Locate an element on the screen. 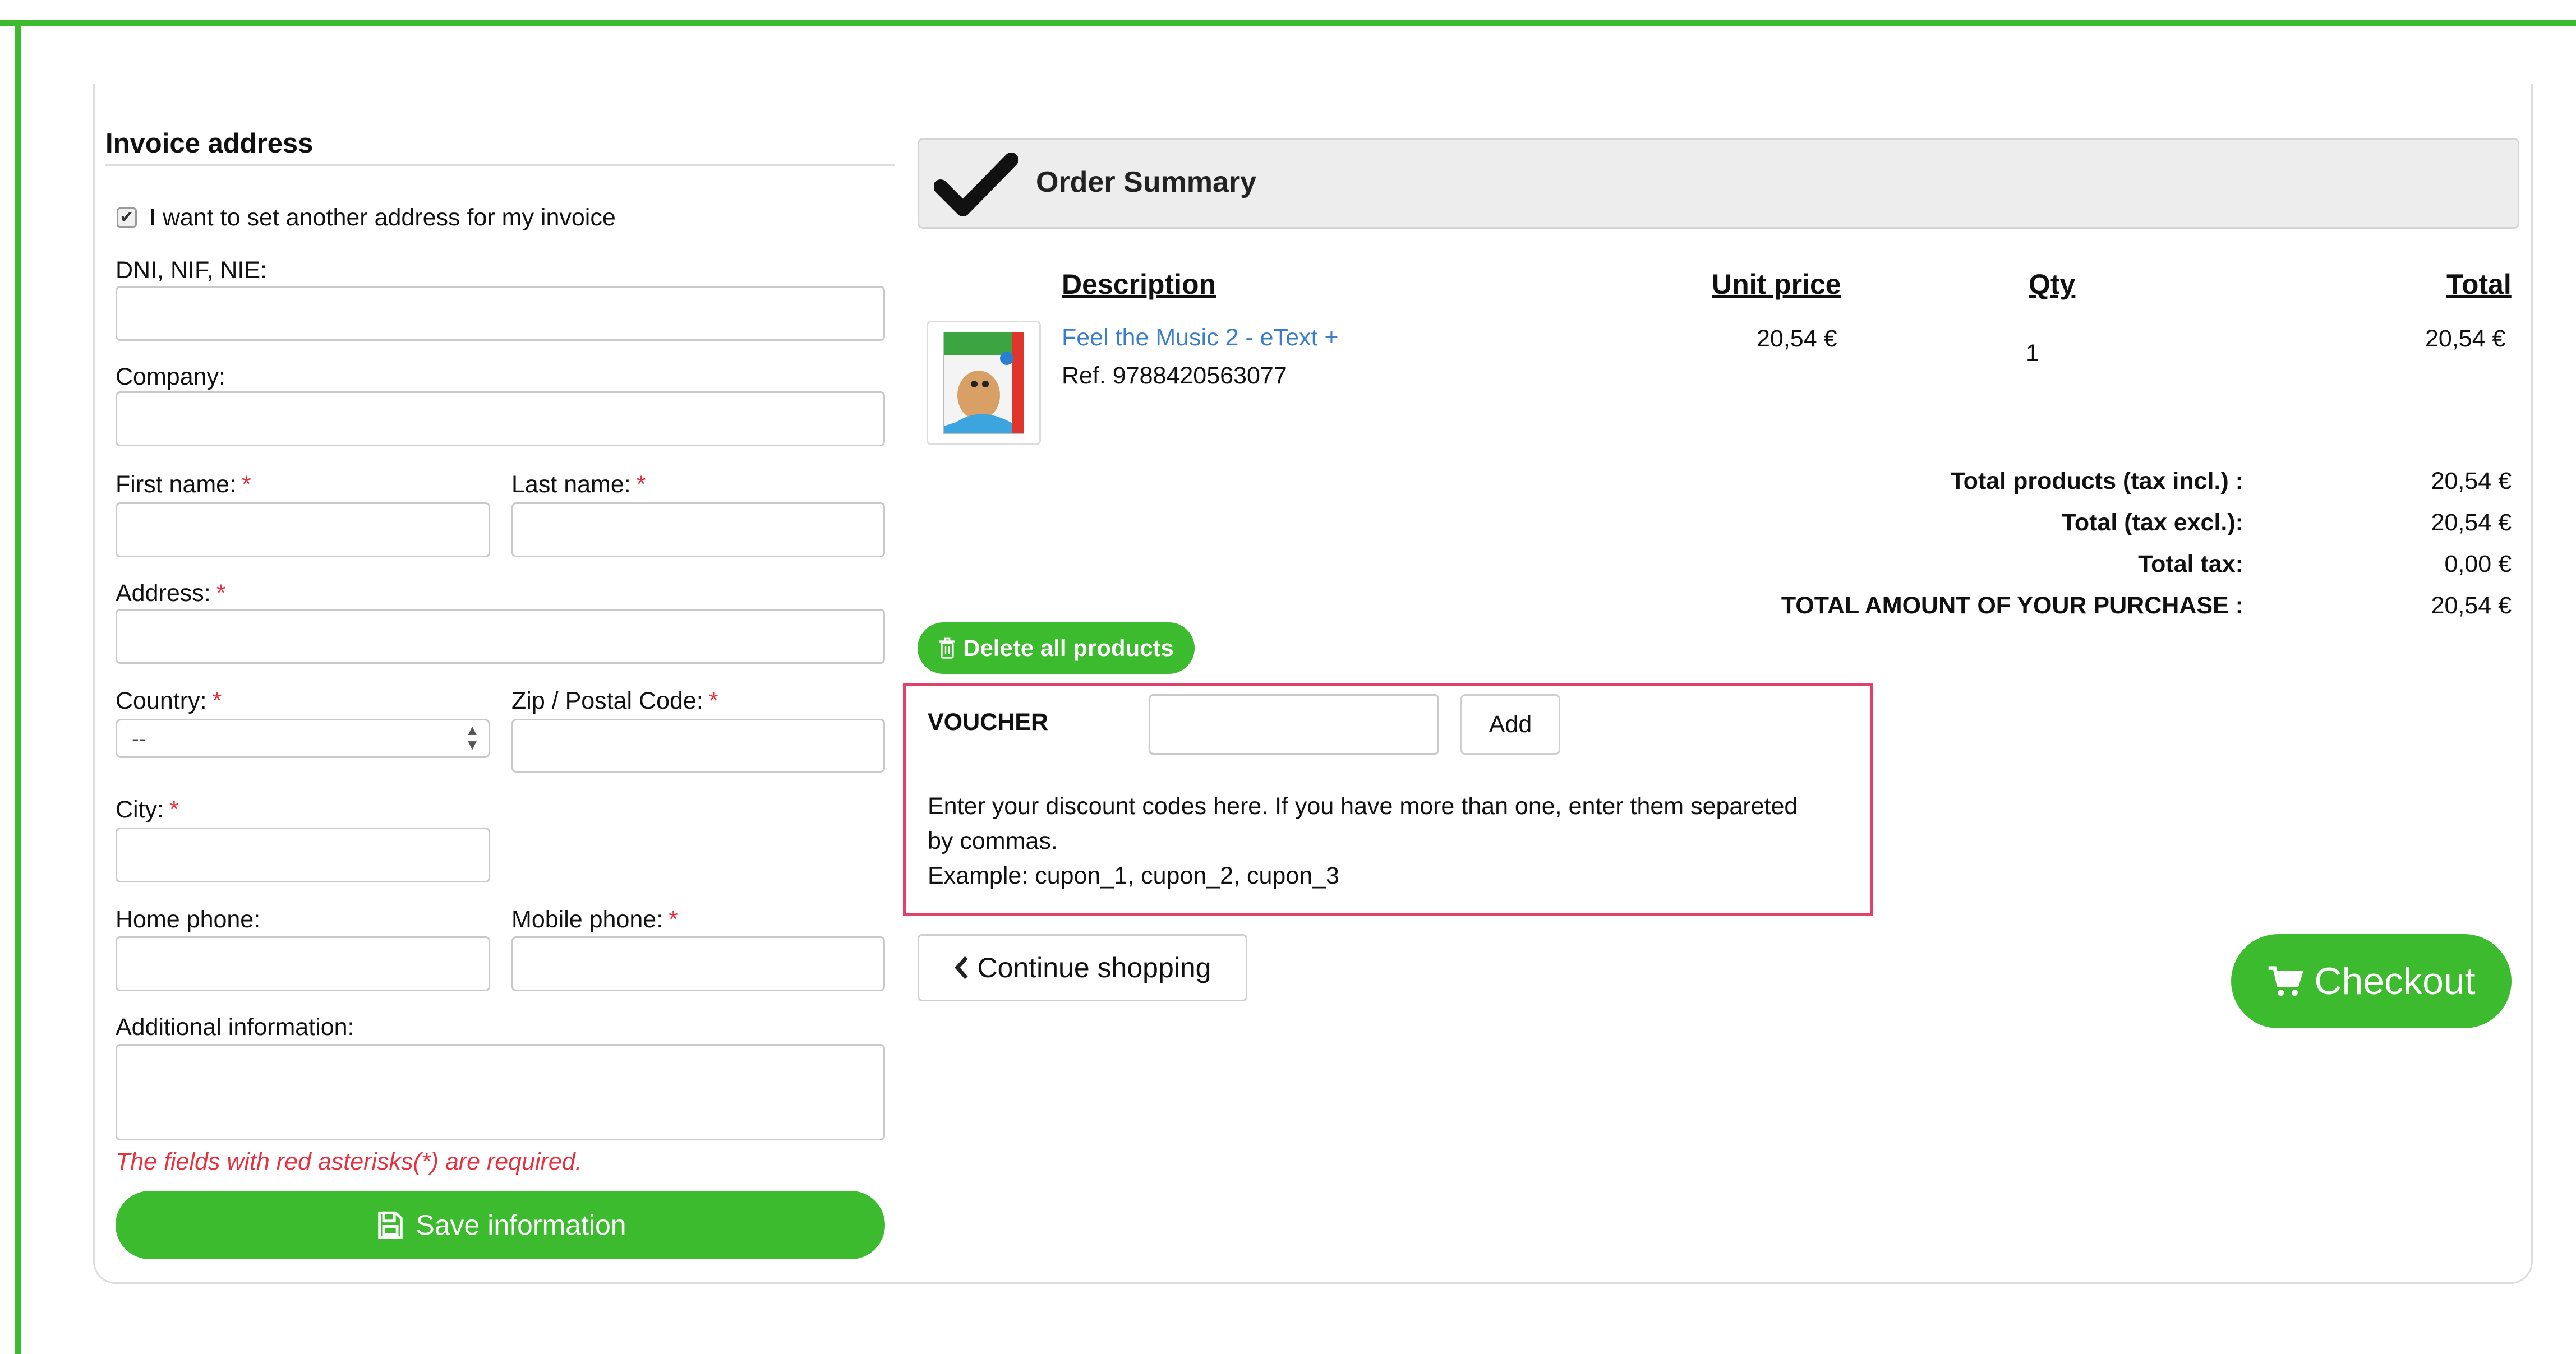  country-select: -- ▲ ▼ is located at coordinates (303, 738).